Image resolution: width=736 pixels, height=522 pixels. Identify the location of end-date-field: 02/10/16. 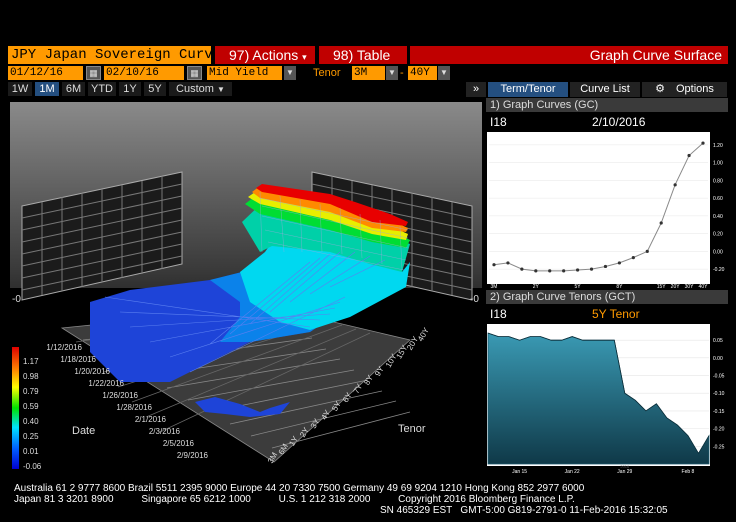
(144, 73).